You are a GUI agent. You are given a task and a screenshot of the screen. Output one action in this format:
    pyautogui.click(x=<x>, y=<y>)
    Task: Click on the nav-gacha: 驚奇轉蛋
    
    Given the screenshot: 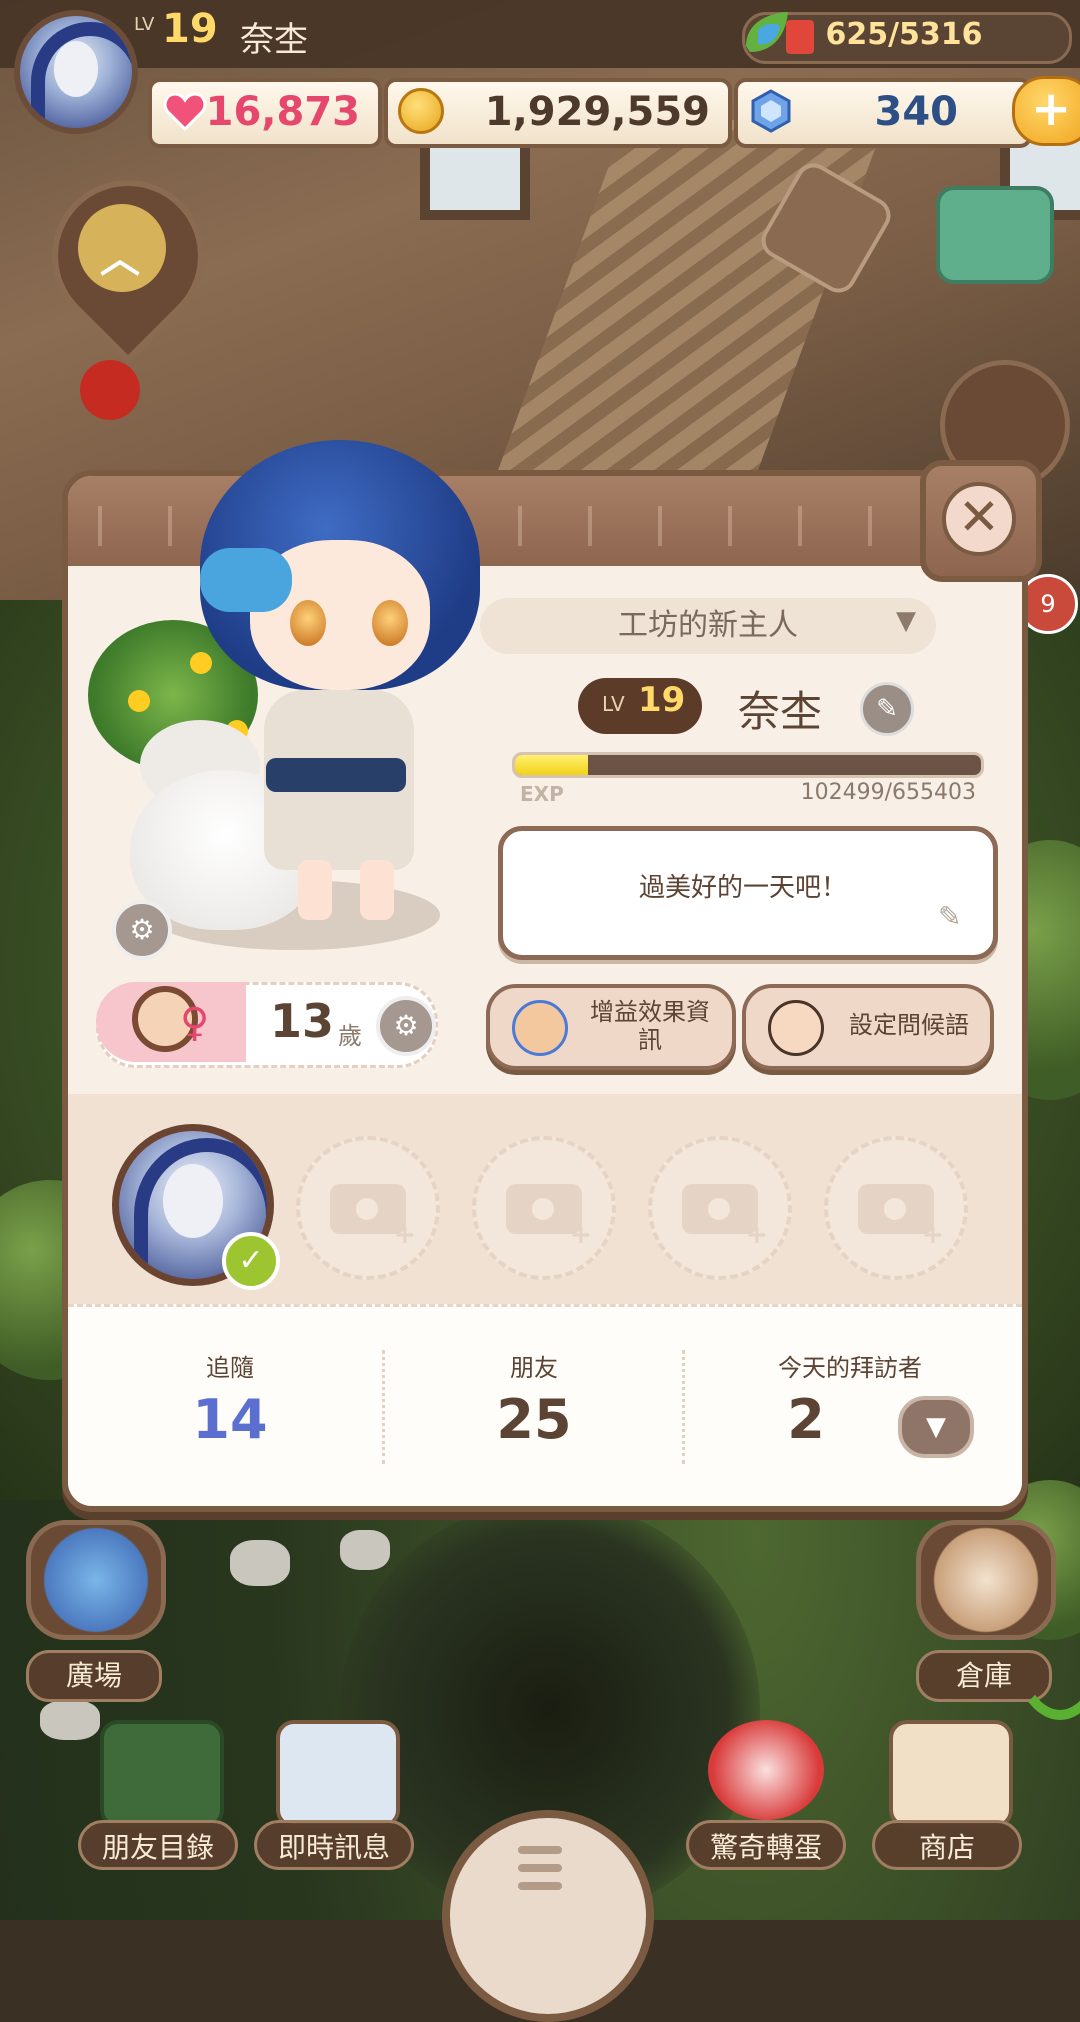 What is the action you would take?
    pyautogui.click(x=766, y=1795)
    